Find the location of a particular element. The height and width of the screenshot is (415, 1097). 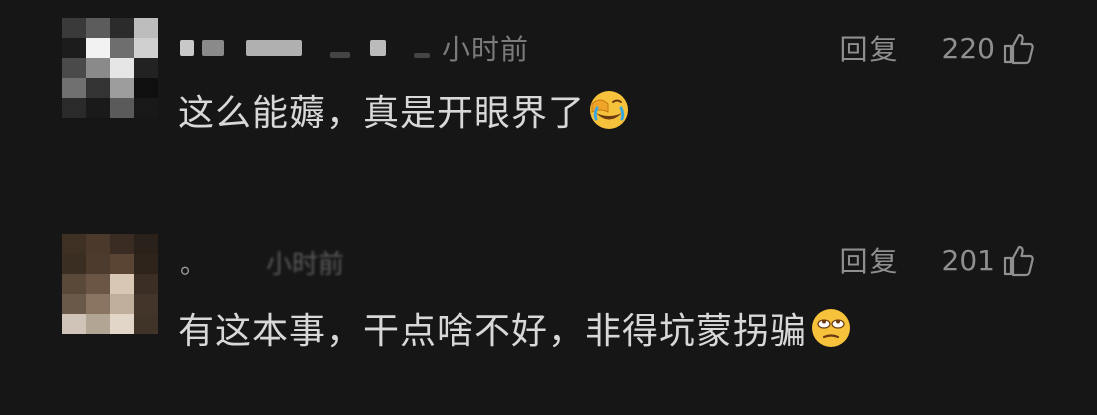

comment-text-row: 有这本事，干点啥不好，非得坑蒙拐骗 is located at coordinates (515, 328).